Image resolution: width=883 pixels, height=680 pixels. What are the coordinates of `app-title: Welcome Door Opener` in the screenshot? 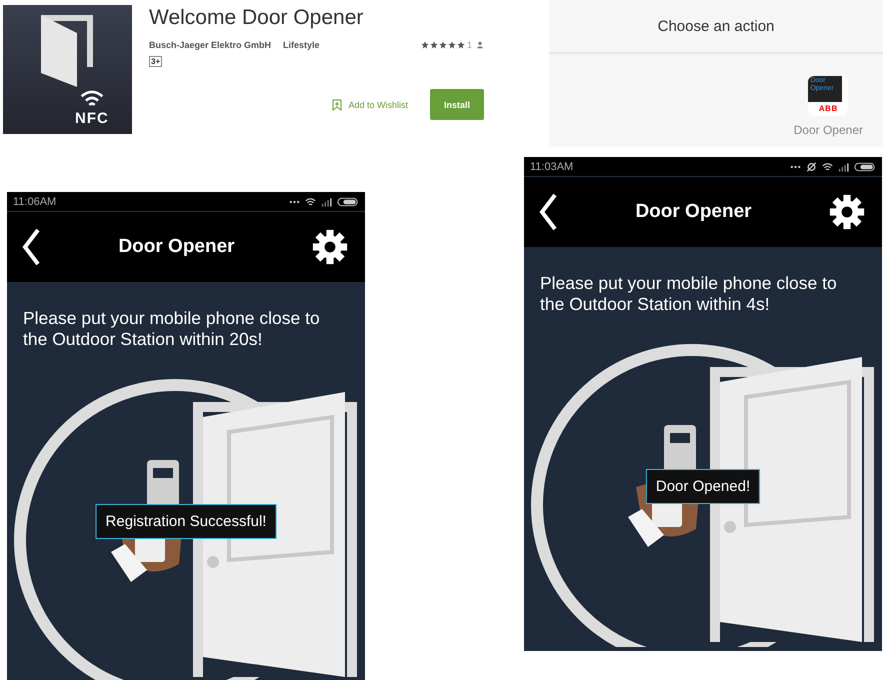 It's located at (256, 18).